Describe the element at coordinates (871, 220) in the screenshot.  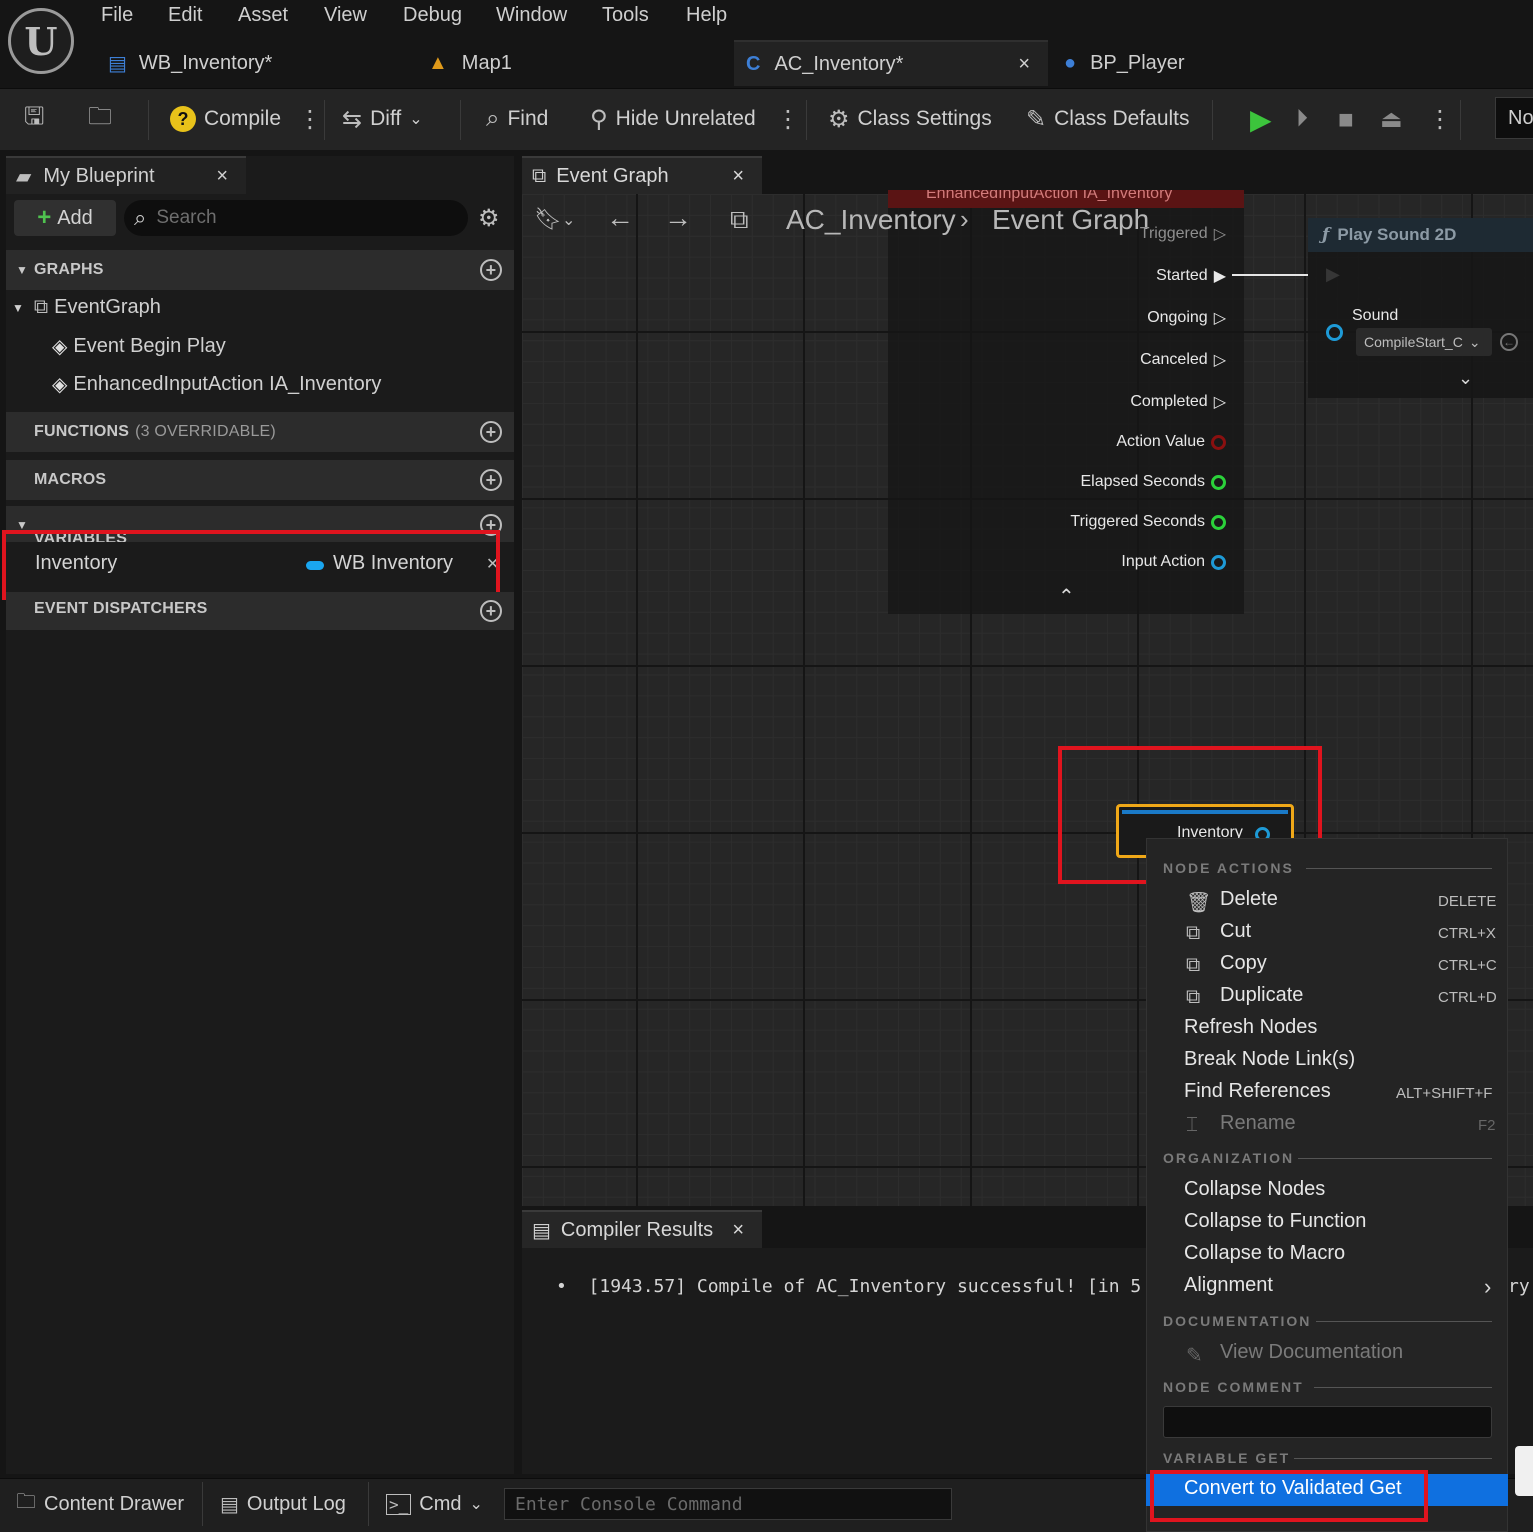
I see `breadcrumb-root: AC_Inventory` at that location.